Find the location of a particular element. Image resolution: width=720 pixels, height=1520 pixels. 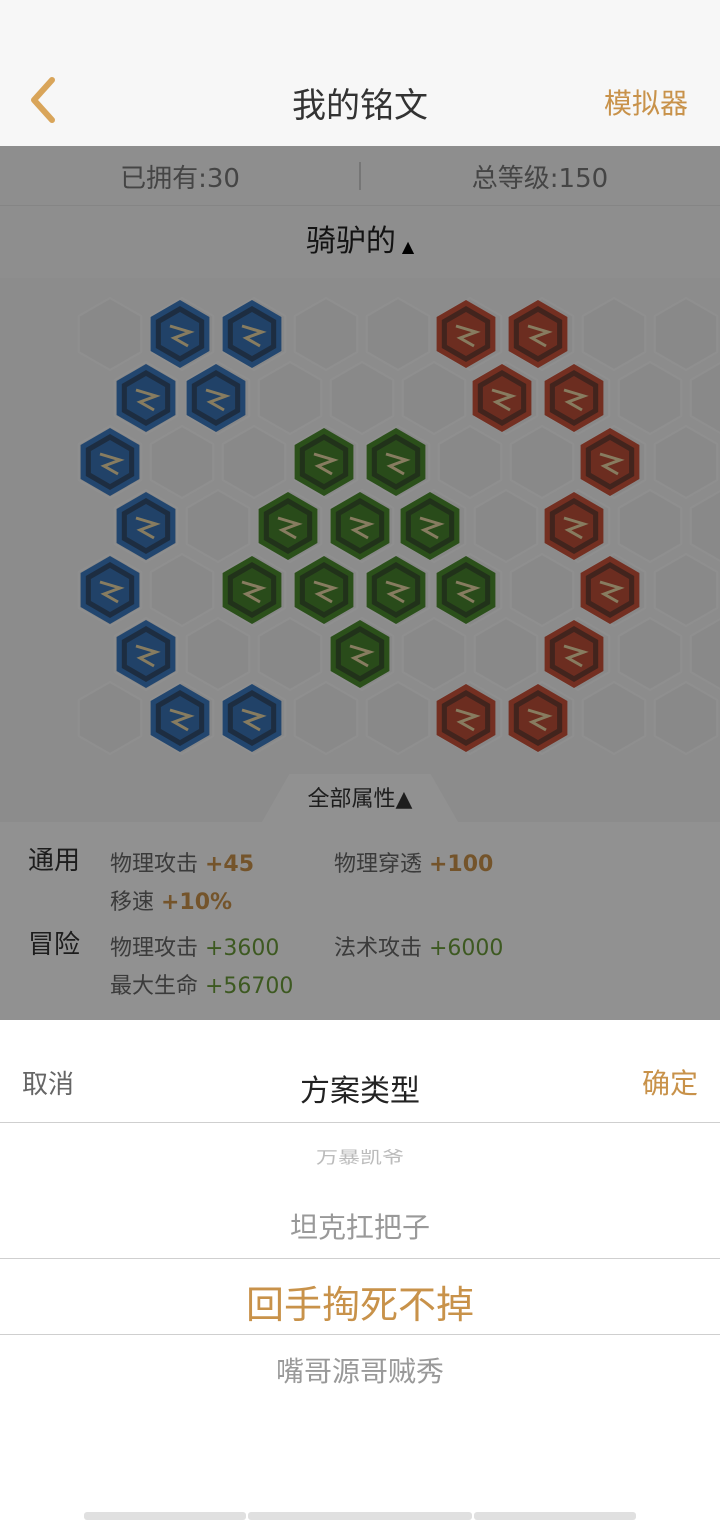

picker-option: 坦克扛把子 is located at coordinates (360, 1226).